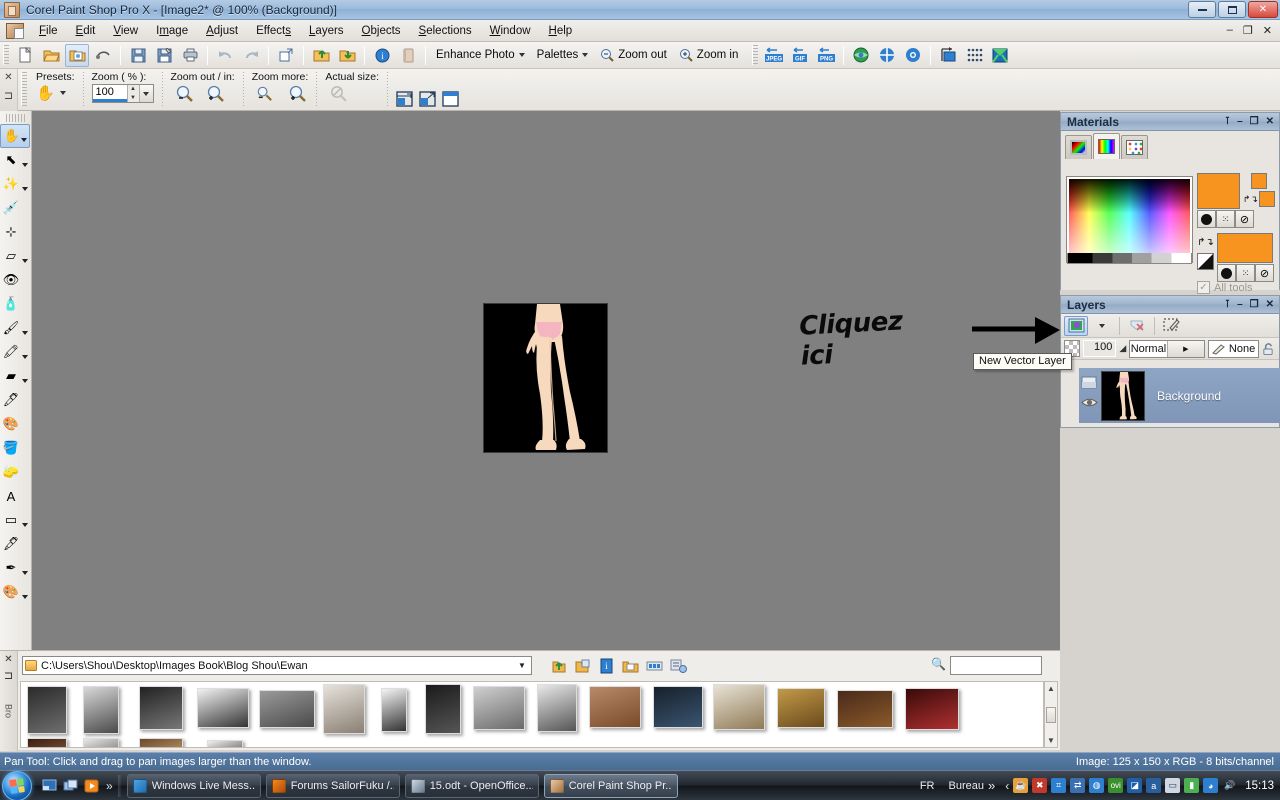 Image resolution: width=1280 pixels, height=800 pixels. Describe the element at coordinates (563, 55) in the screenshot. I see `palettes-button: Palettes` at that location.